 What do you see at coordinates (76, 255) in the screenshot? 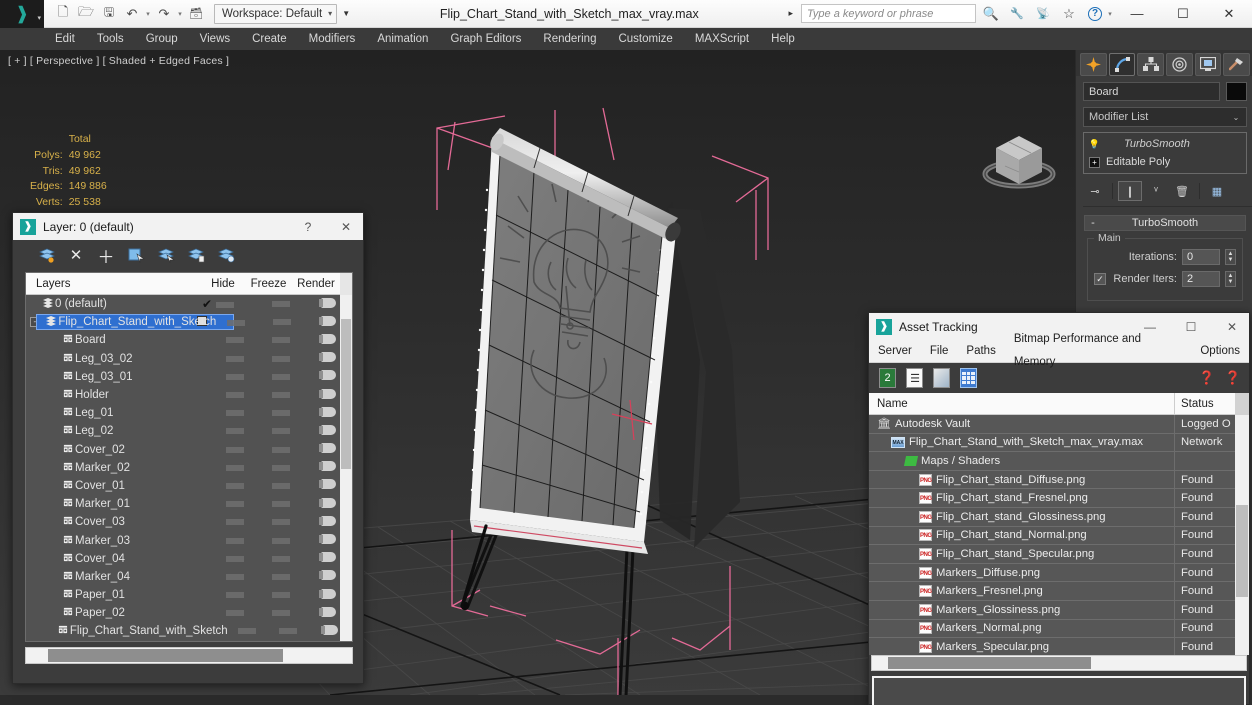
I see `delete-layer-icon: ✕` at bounding box center [76, 255].